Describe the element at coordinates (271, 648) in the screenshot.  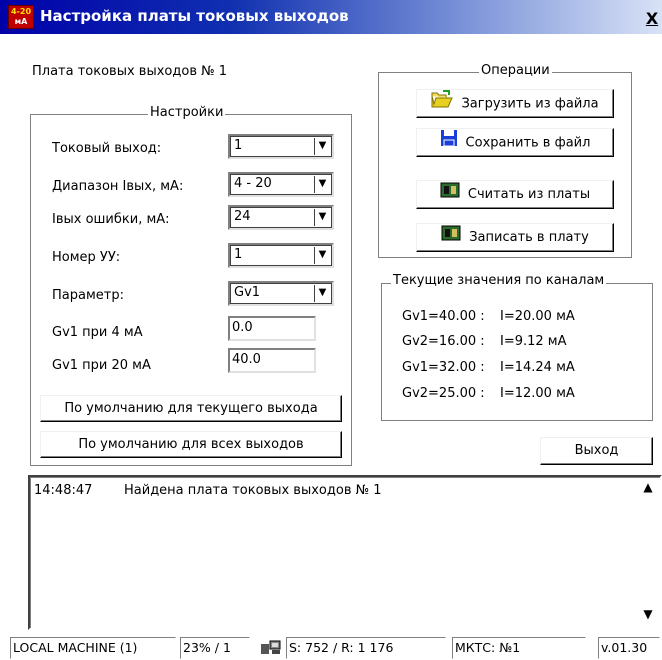
I see `computer-icon` at that location.